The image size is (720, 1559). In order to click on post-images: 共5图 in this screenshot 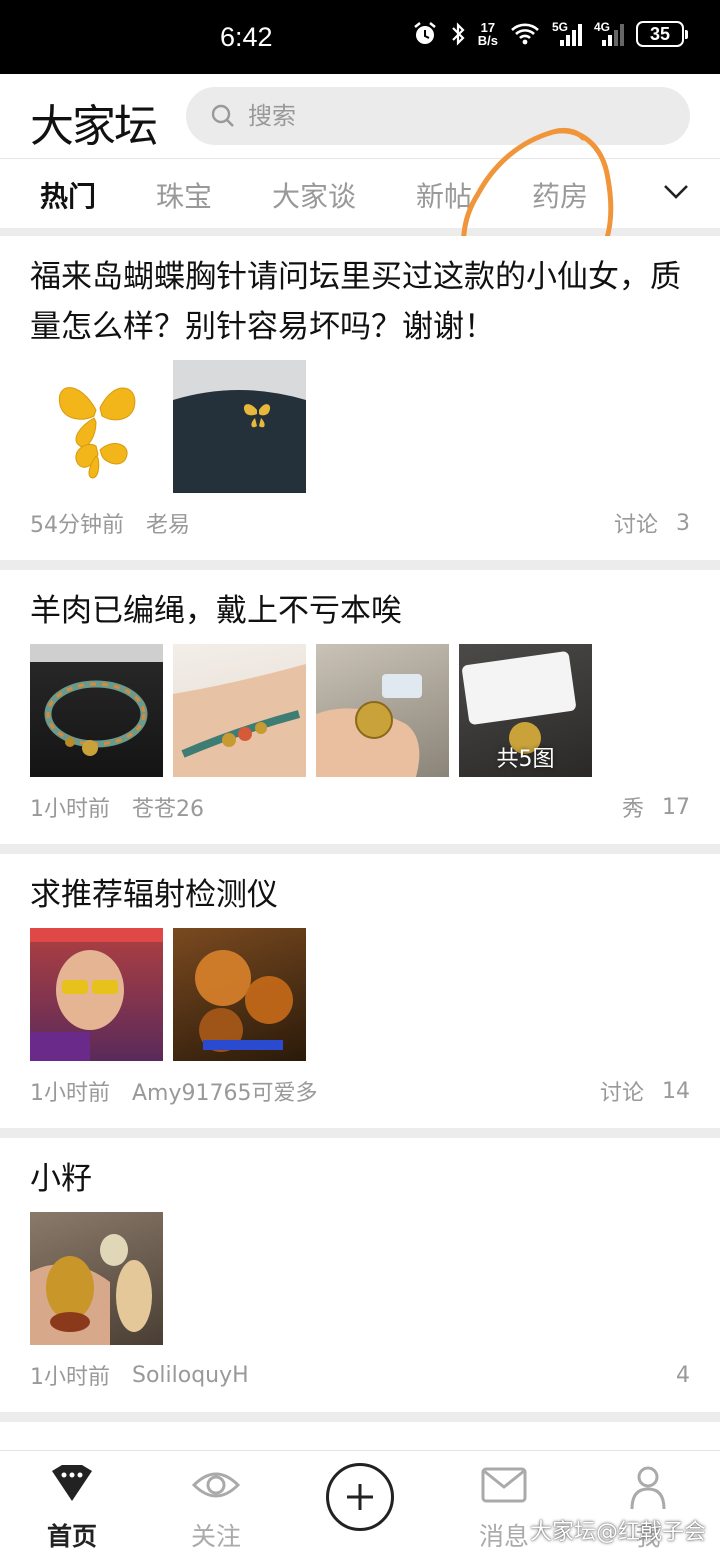, I will do `click(360, 710)`.